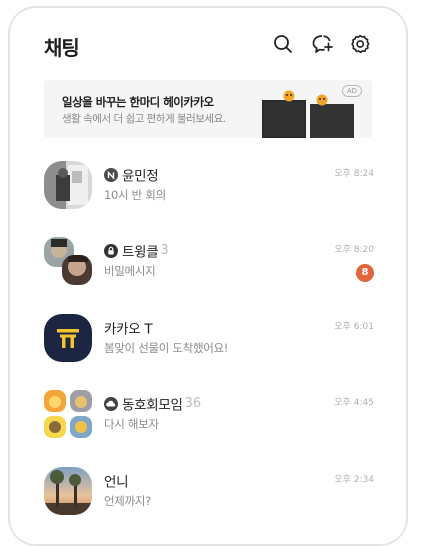  Describe the element at coordinates (116, 482) in the screenshot. I see `chat-name: 언니` at that location.